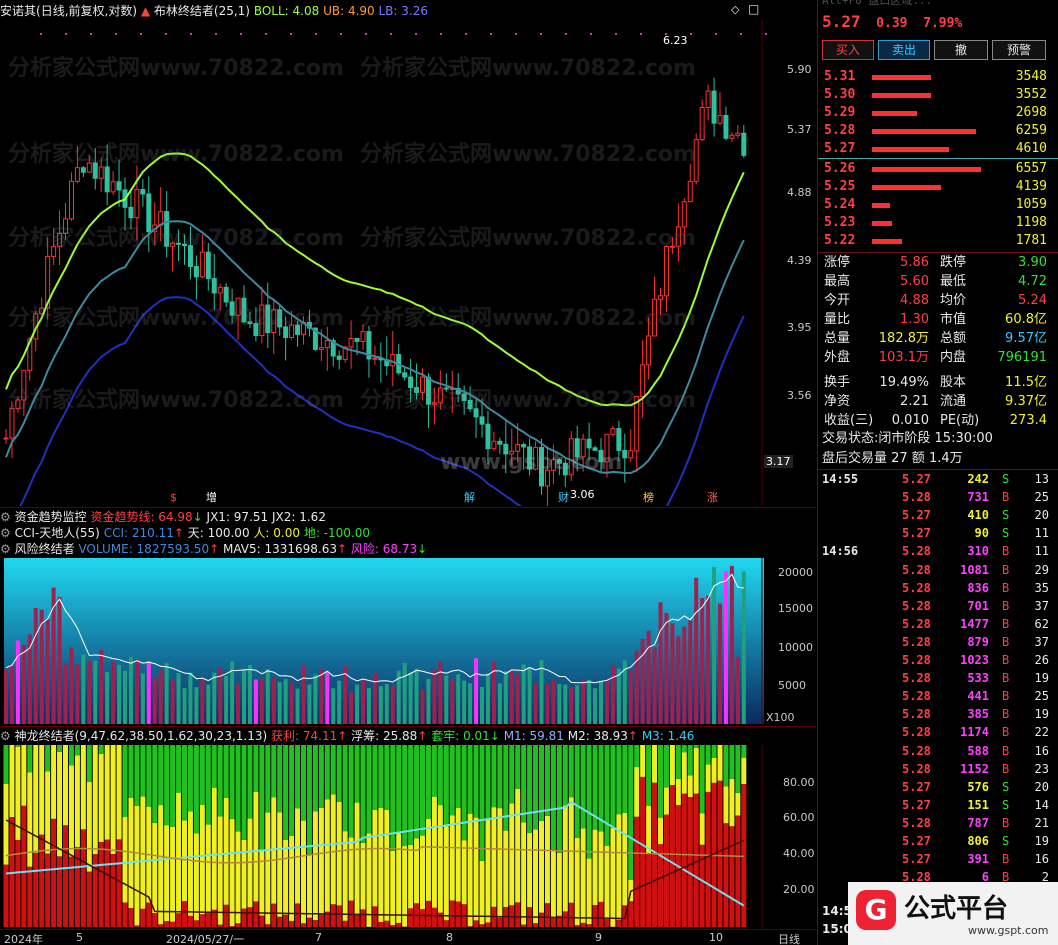 This screenshot has height=945, width=1058. I want to click on indicator-name: 布林终结者(25,1), so click(202, 11).